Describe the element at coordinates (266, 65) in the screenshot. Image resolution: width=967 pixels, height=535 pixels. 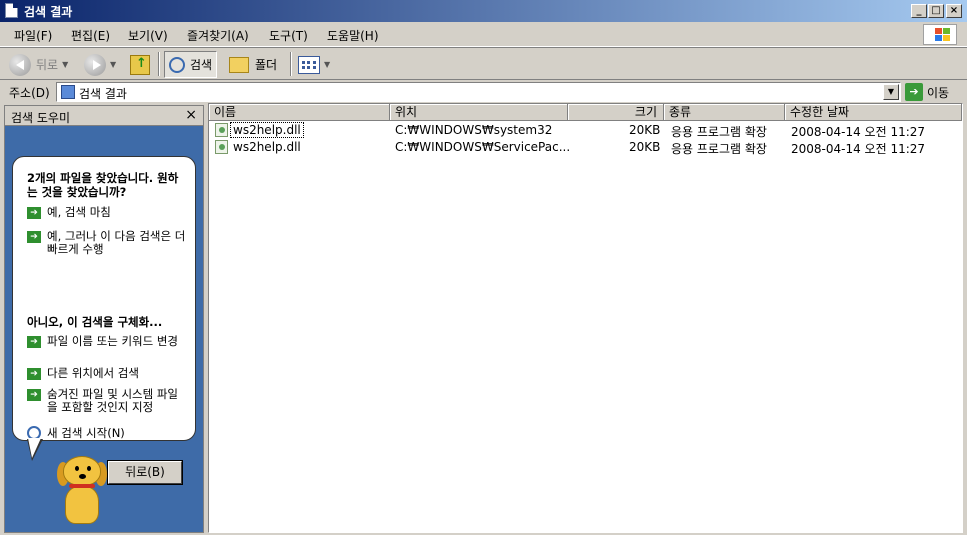
I see `folders-label: 폴더` at that location.